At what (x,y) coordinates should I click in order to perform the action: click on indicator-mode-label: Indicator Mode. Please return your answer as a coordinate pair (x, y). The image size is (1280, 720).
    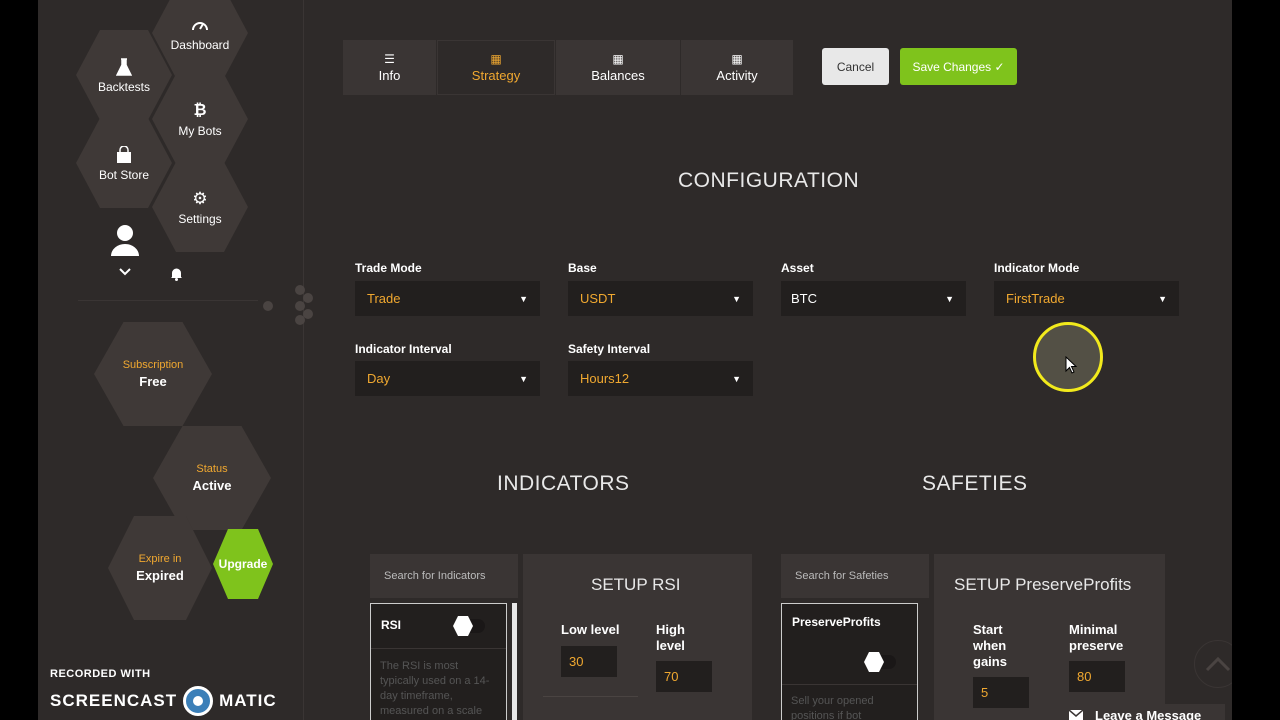
    Looking at the image, I should click on (1037, 268).